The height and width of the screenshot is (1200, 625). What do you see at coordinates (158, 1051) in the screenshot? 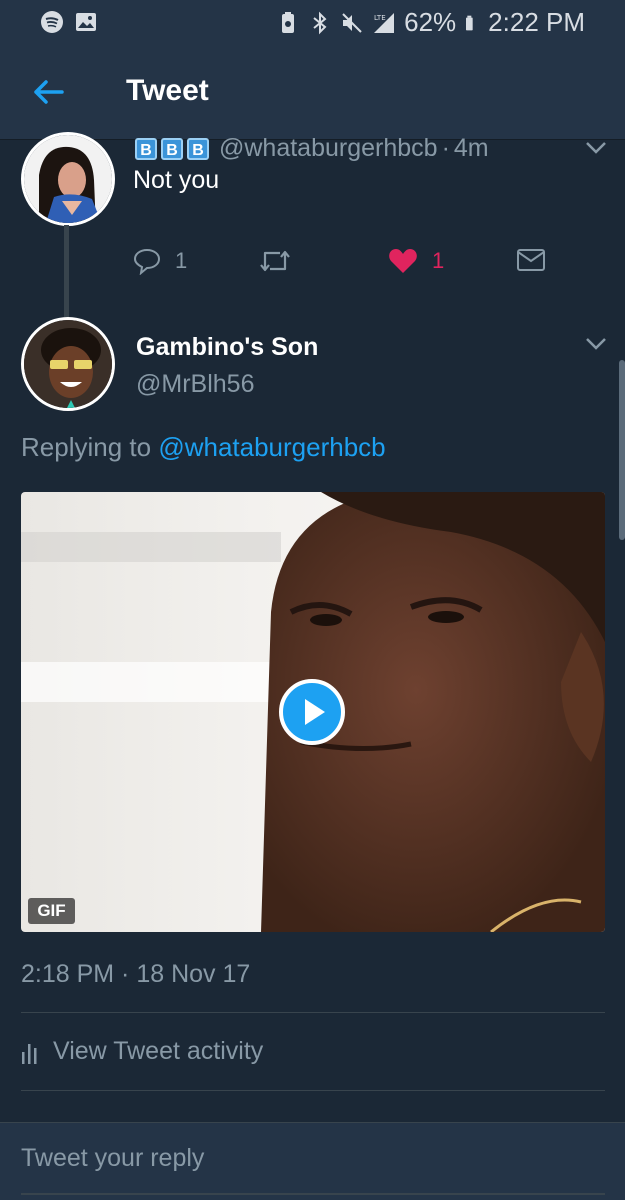
I see `view-tweet-activity-label: View Tweet activity` at bounding box center [158, 1051].